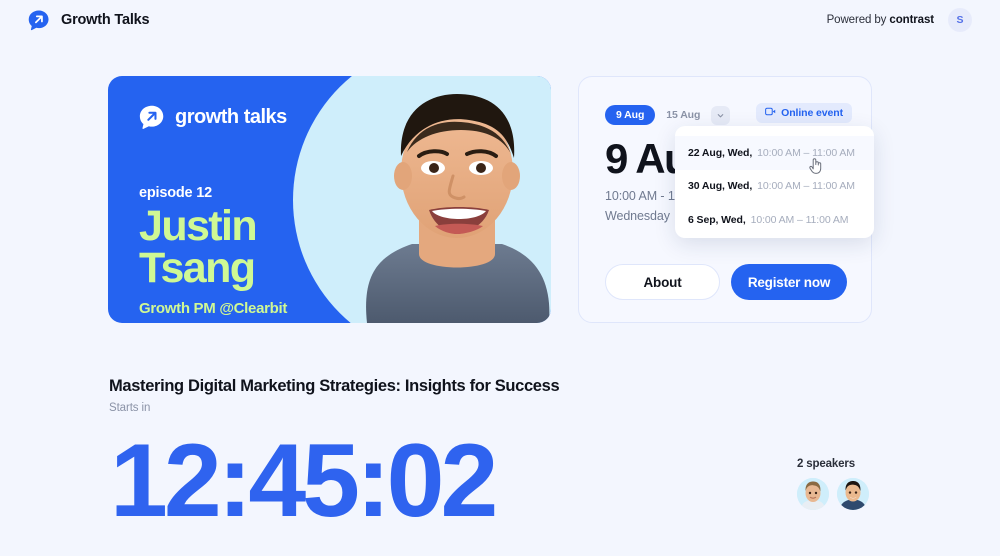 This screenshot has height=556, width=1000. What do you see at coordinates (833, 494) in the screenshot?
I see `speaker-avatar-list` at bounding box center [833, 494].